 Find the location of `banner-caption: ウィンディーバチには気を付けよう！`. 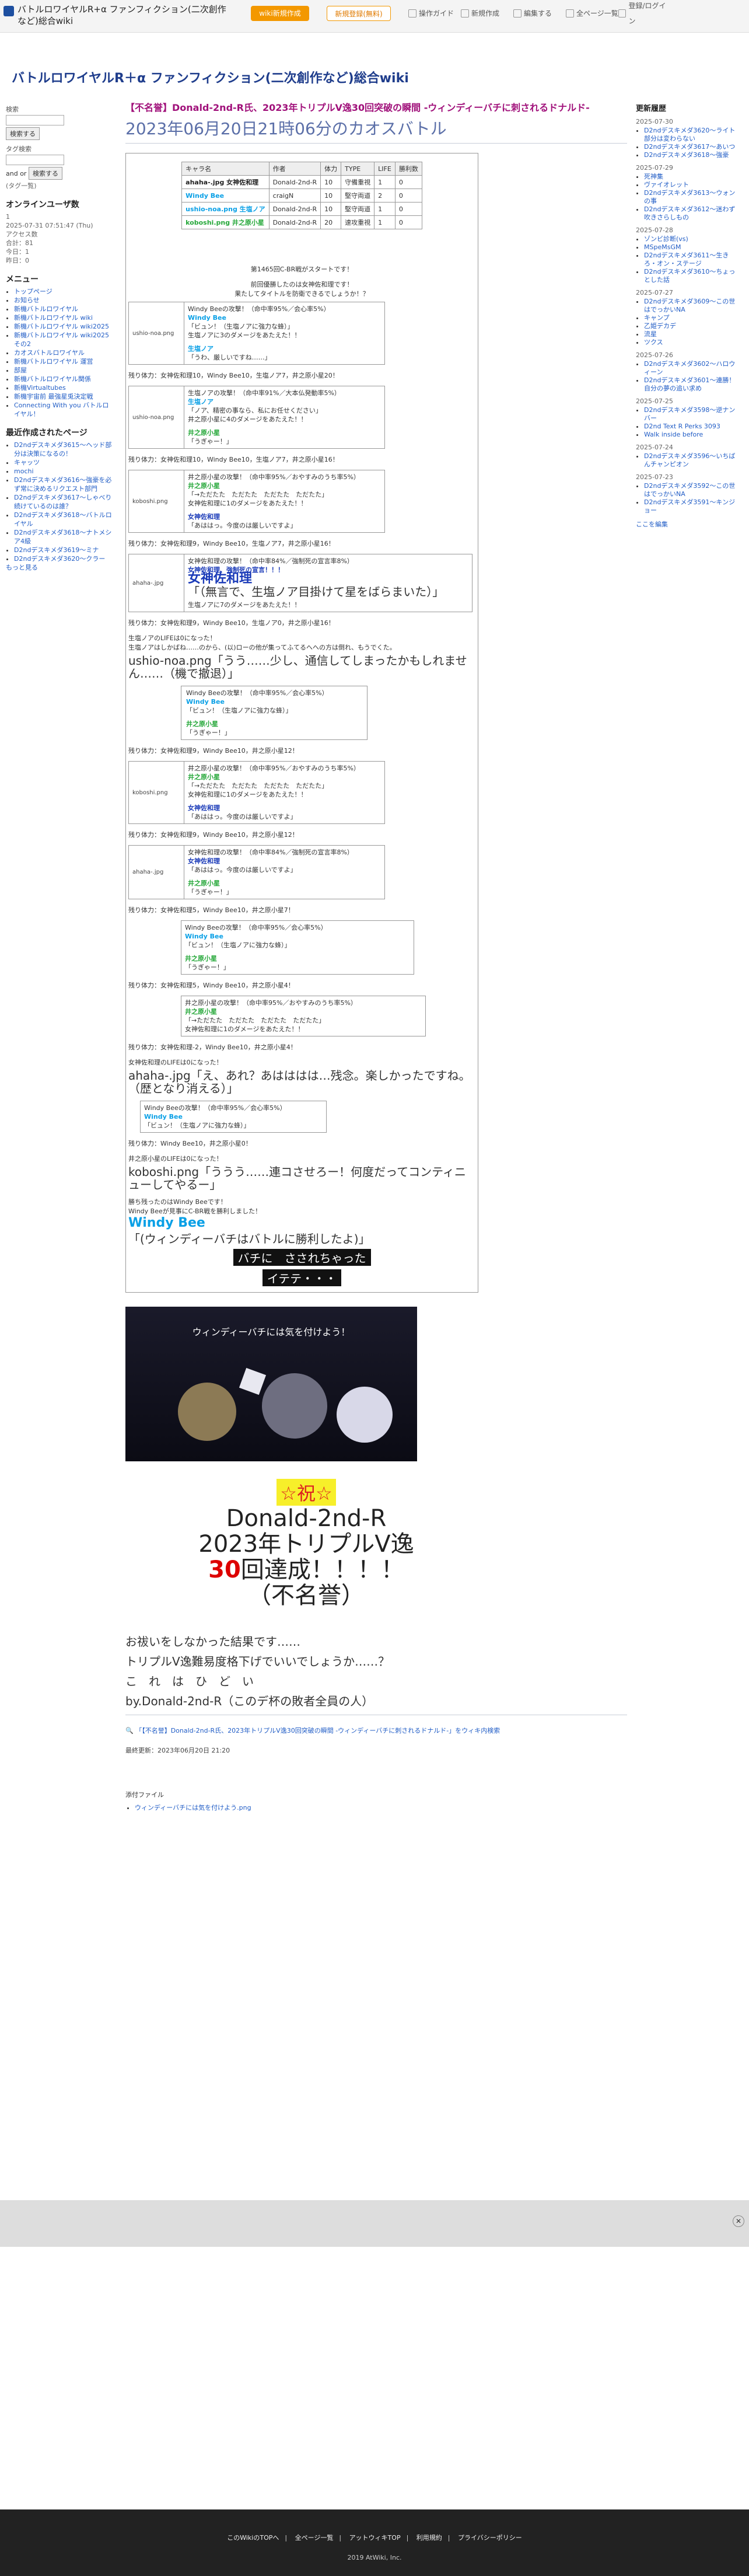

banner-caption: ウィンディーバチには気を付けよう！ is located at coordinates (271, 1332).